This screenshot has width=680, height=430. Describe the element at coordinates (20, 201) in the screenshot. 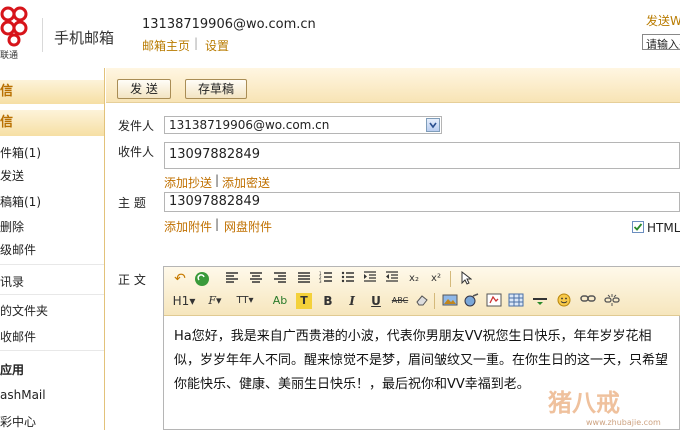

I see `sidebar-item-drafts: 稿箱(1)` at that location.